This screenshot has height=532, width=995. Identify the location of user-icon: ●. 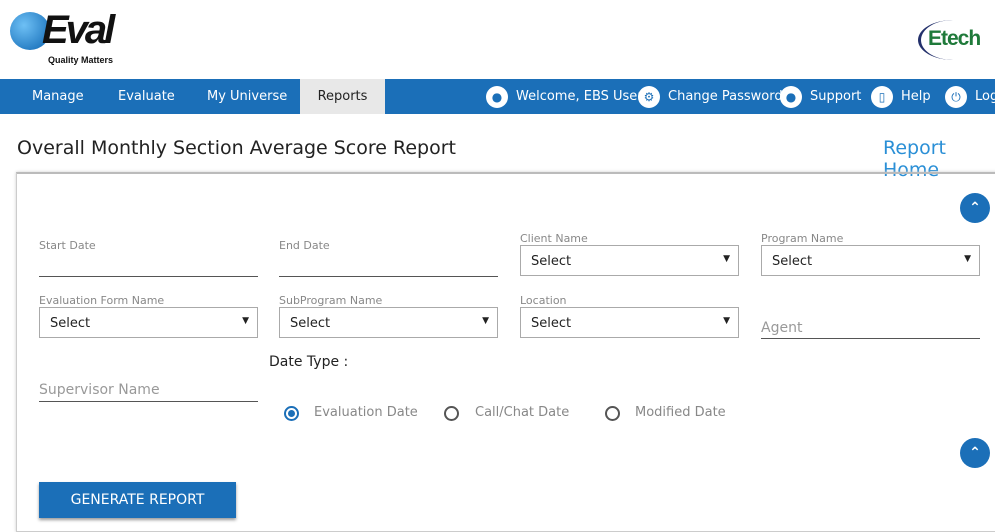
(497, 96).